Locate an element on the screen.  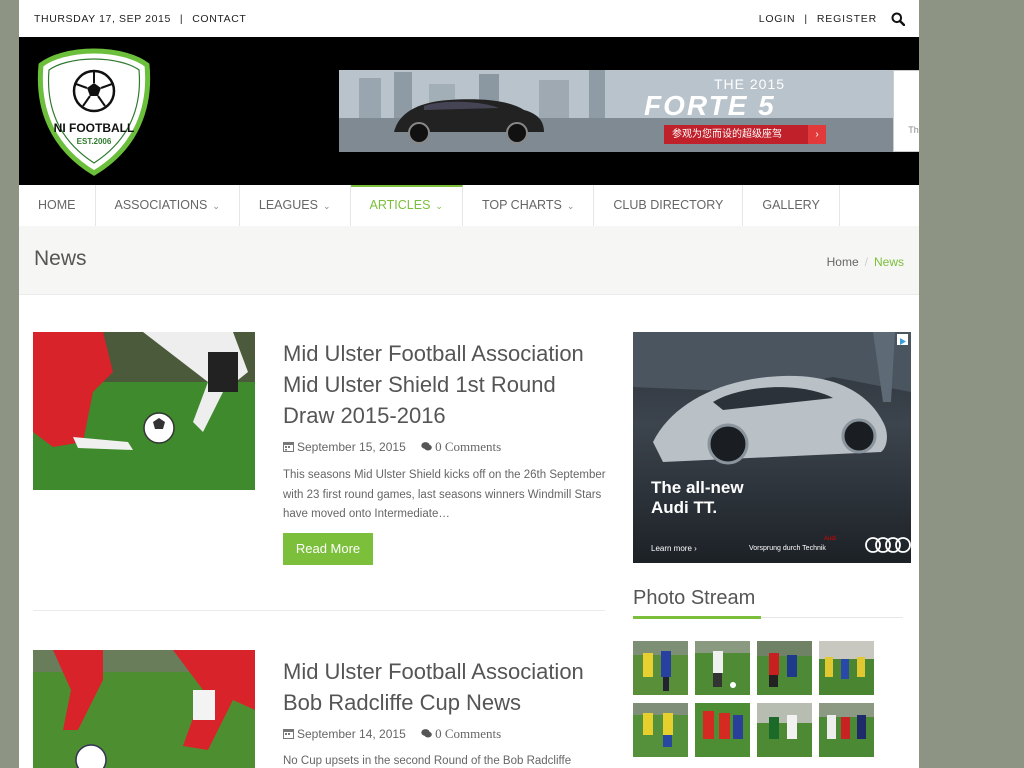
nav-label: ARTICLES is located at coordinates (400, 205).